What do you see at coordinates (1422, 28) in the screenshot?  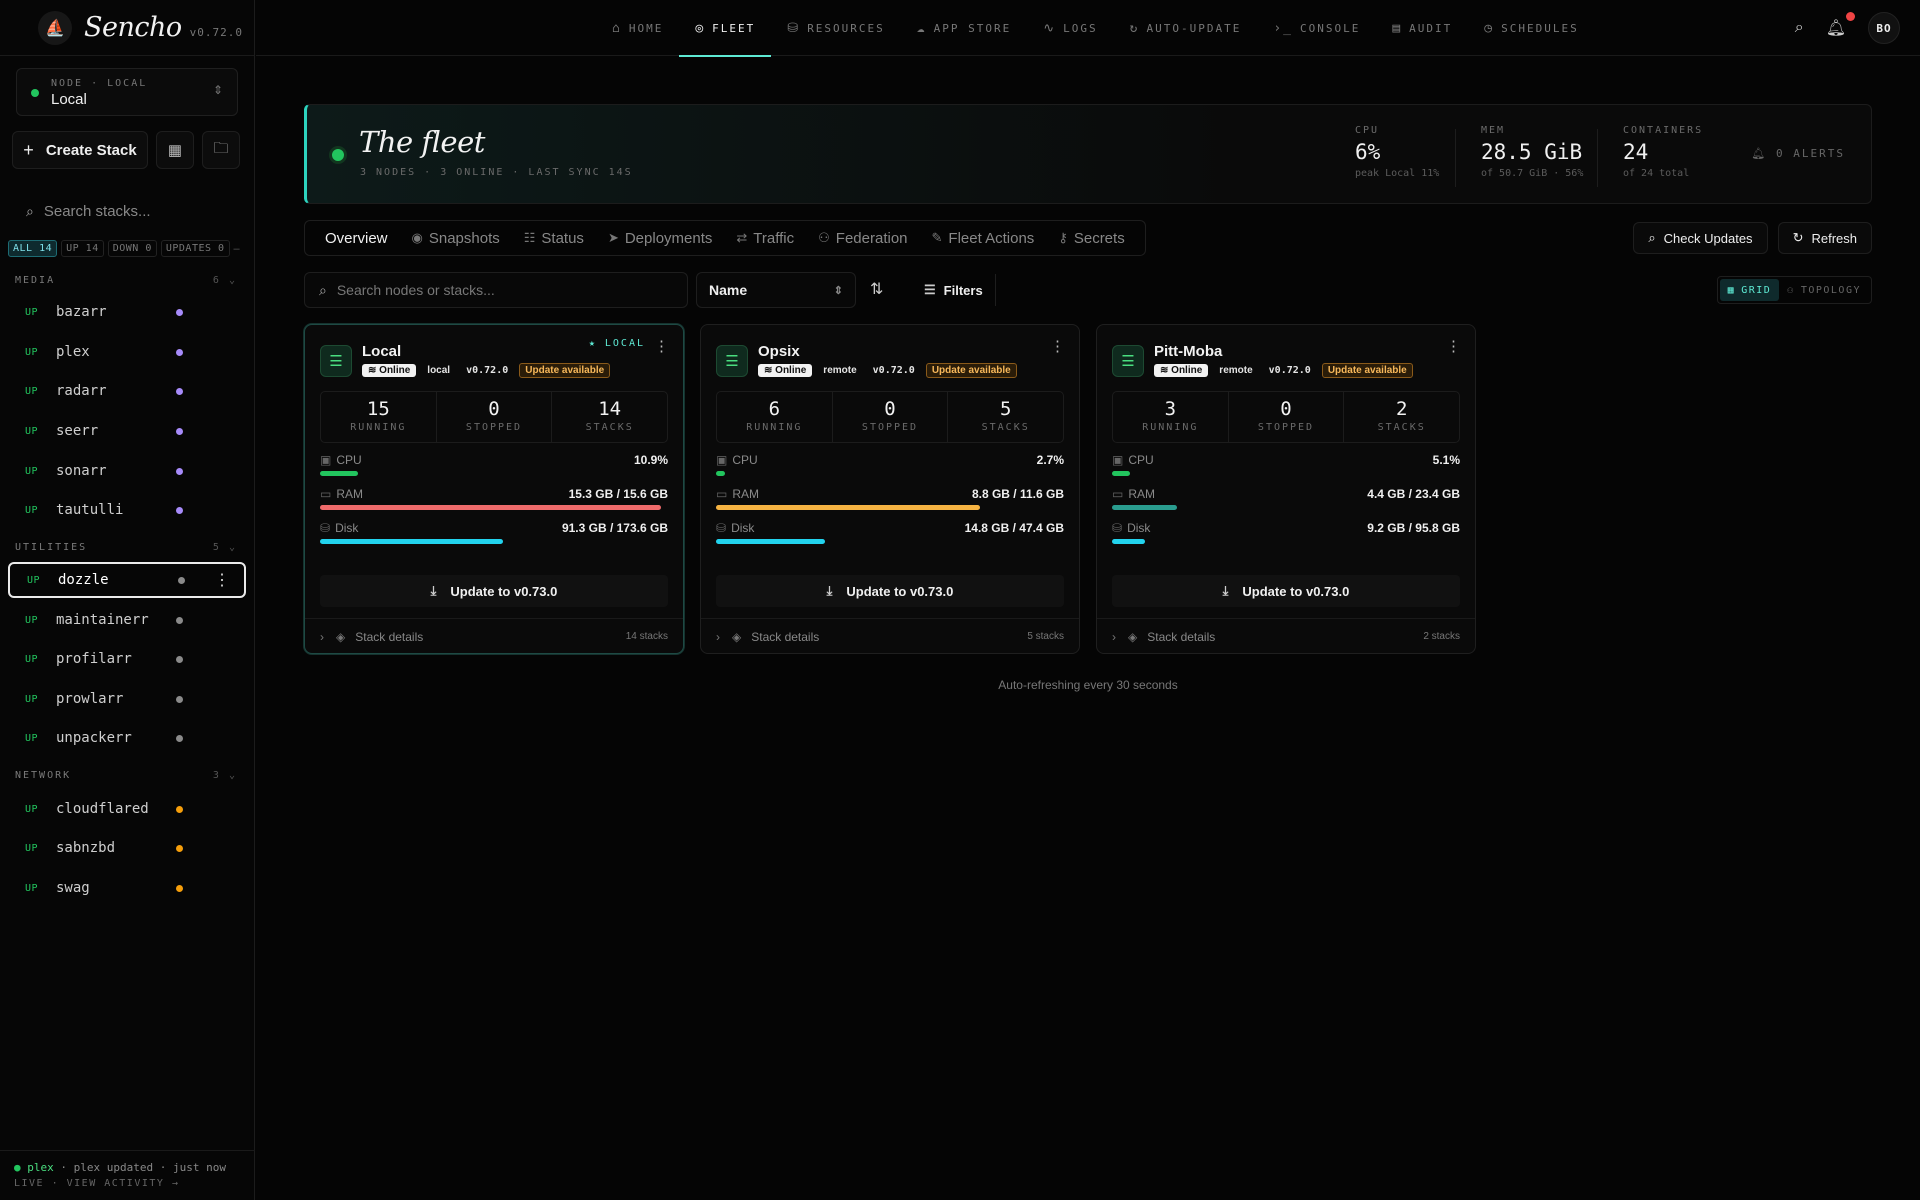 I see `tab-audit: ▤ AUDIT` at bounding box center [1422, 28].